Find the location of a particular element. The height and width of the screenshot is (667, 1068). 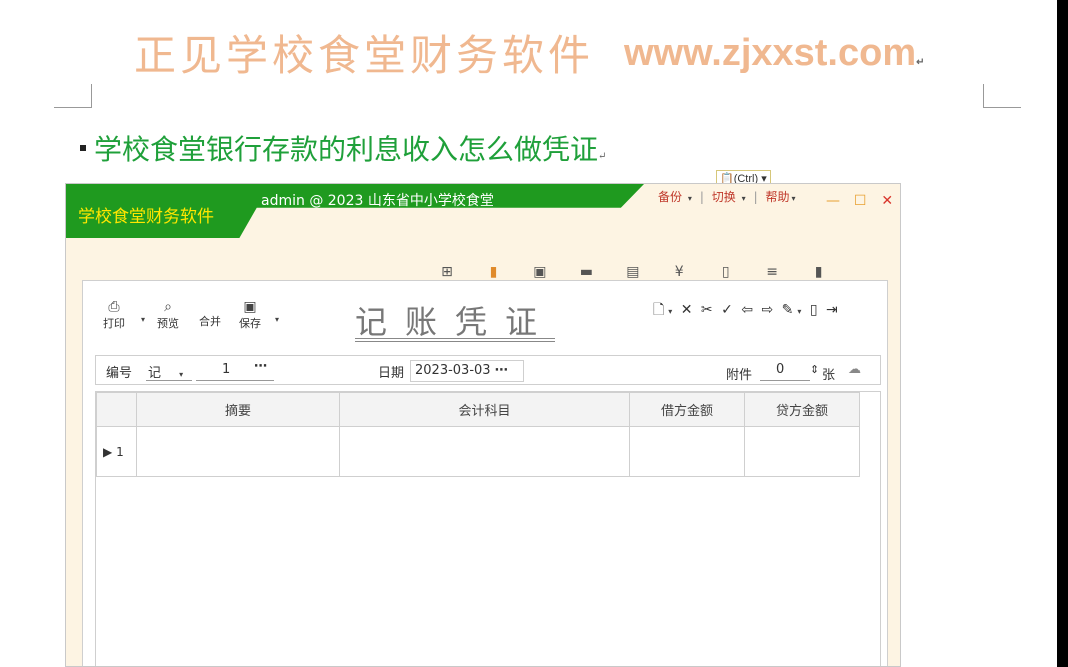

close-button: ✕ is located at coordinates (887, 201).